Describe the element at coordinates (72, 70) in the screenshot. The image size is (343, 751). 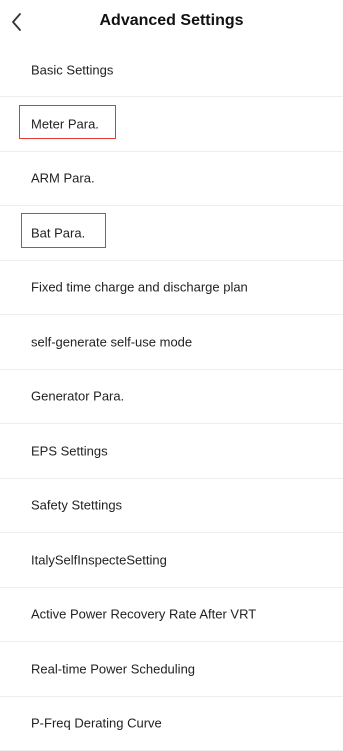
I see `menu-item-label: Basic Settings` at that location.